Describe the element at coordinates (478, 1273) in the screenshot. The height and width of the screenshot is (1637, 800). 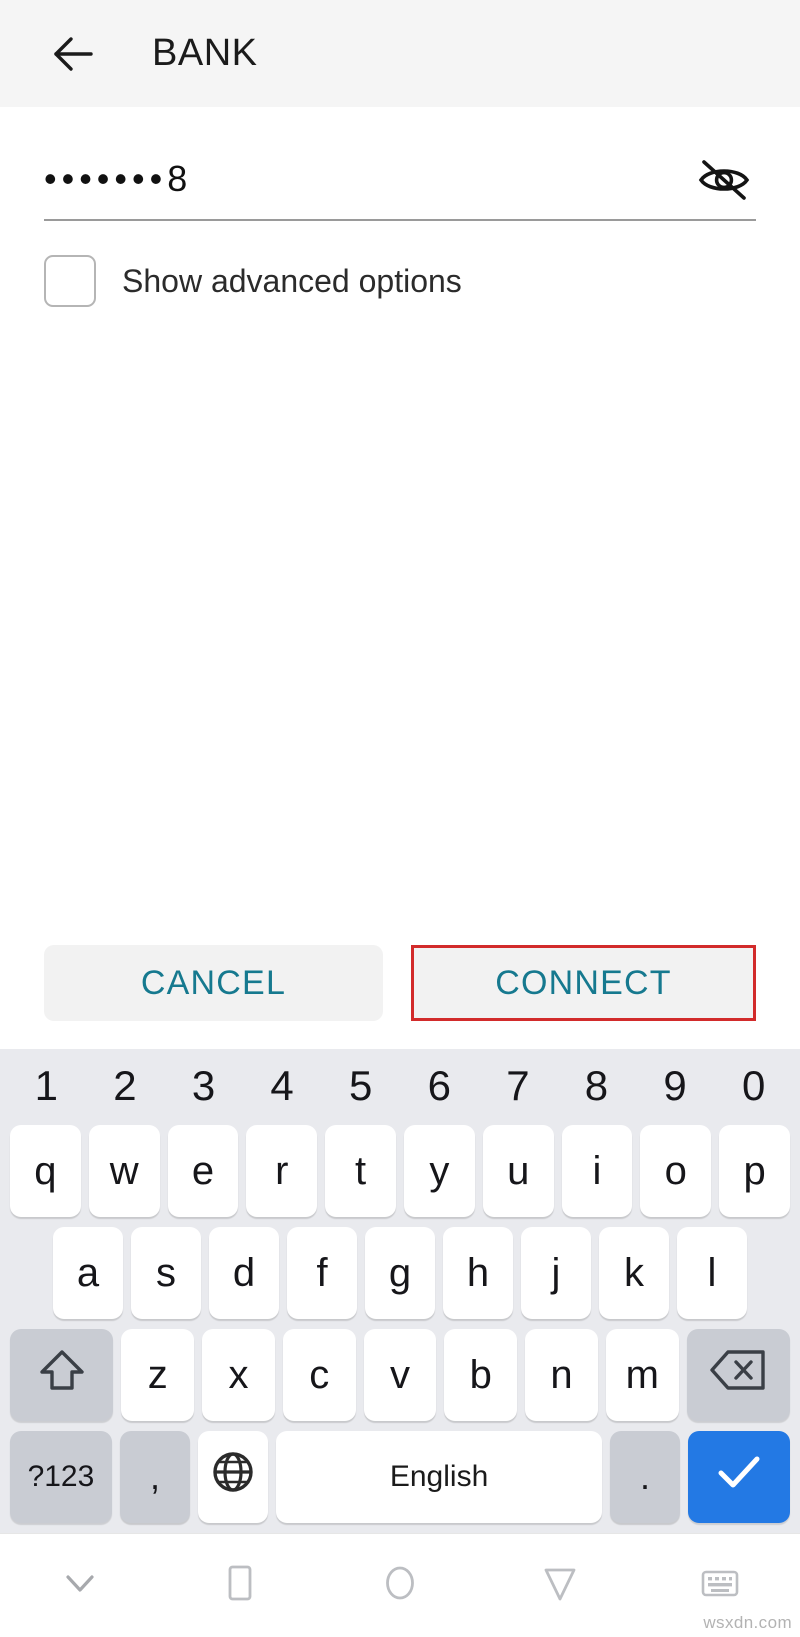
I see `key-h: h` at that location.